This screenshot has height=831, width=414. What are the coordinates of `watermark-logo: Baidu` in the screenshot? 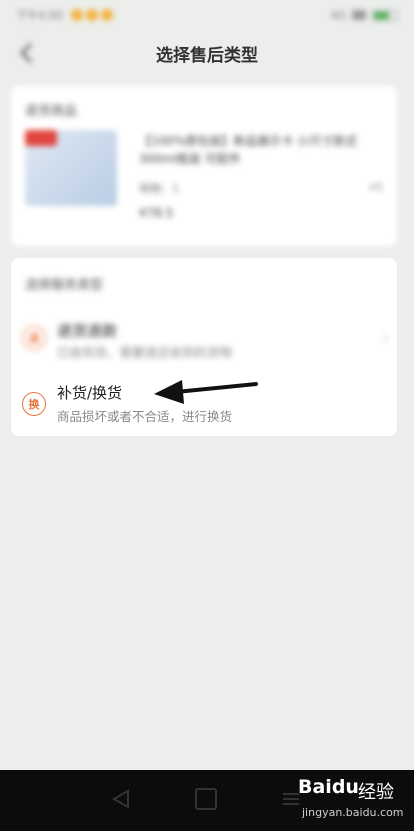 It's located at (328, 787).